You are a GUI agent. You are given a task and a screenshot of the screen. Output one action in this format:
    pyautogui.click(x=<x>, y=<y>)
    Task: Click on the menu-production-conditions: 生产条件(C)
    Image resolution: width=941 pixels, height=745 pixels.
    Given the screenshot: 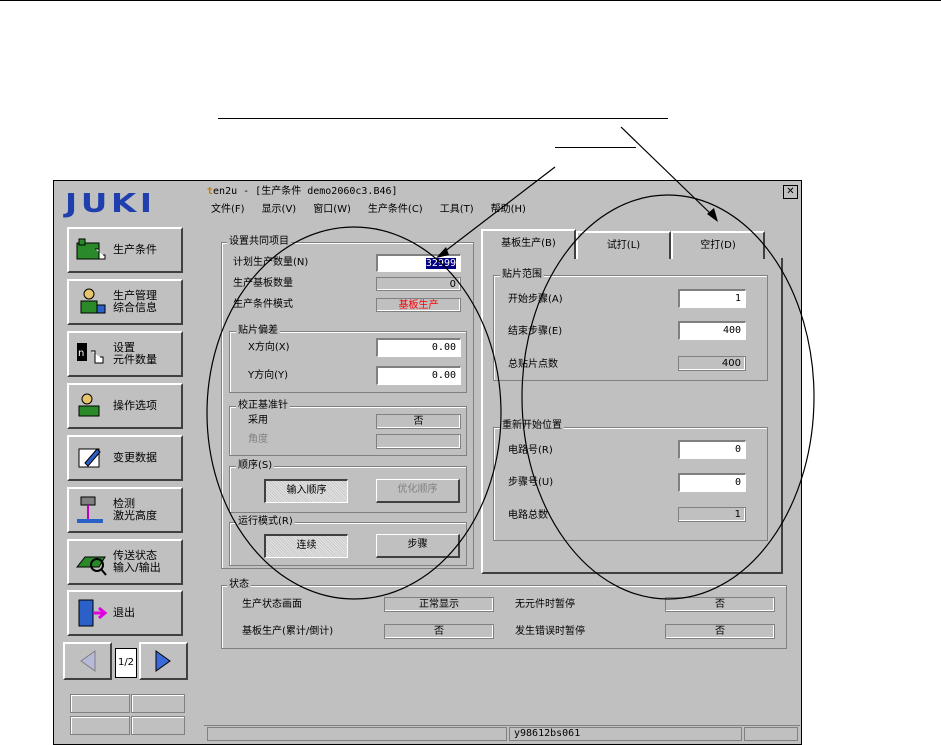 What is the action you would take?
    pyautogui.click(x=395, y=209)
    